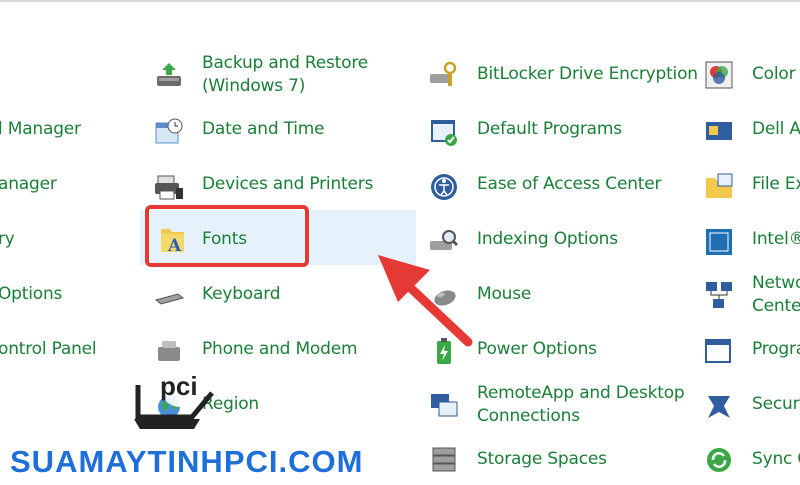  Describe the element at coordinates (750, 296) in the screenshot. I see `control-panel-item-network-sharing: Netwo Cente` at that location.